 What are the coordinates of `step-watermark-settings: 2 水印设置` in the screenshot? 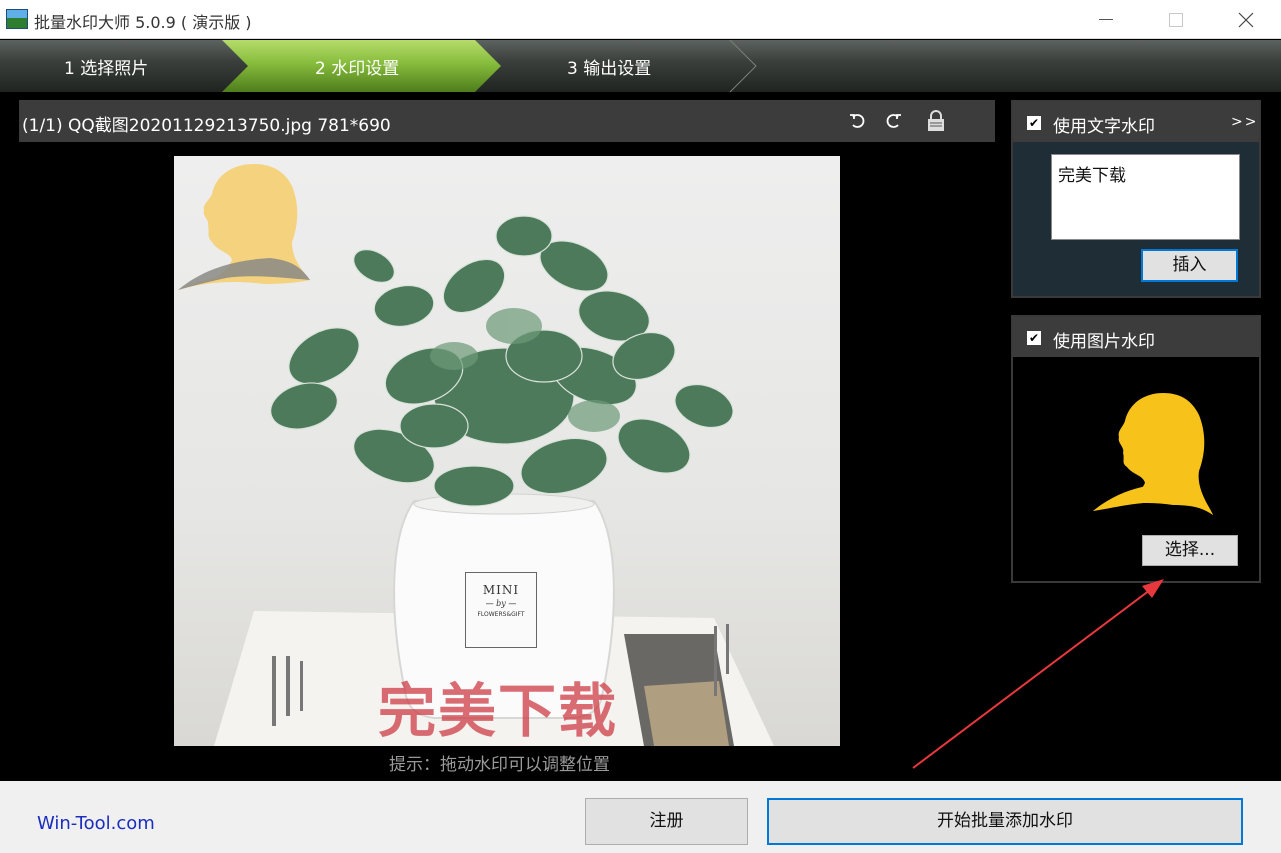 It's located at (357, 66).